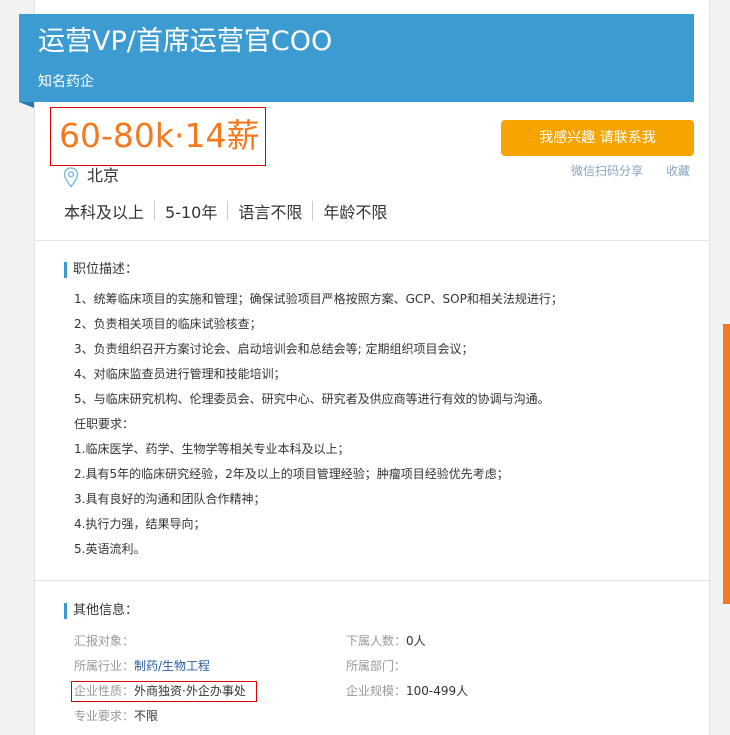  What do you see at coordinates (104, 424) in the screenshot?
I see `description-line: 任职要求：` at bounding box center [104, 424].